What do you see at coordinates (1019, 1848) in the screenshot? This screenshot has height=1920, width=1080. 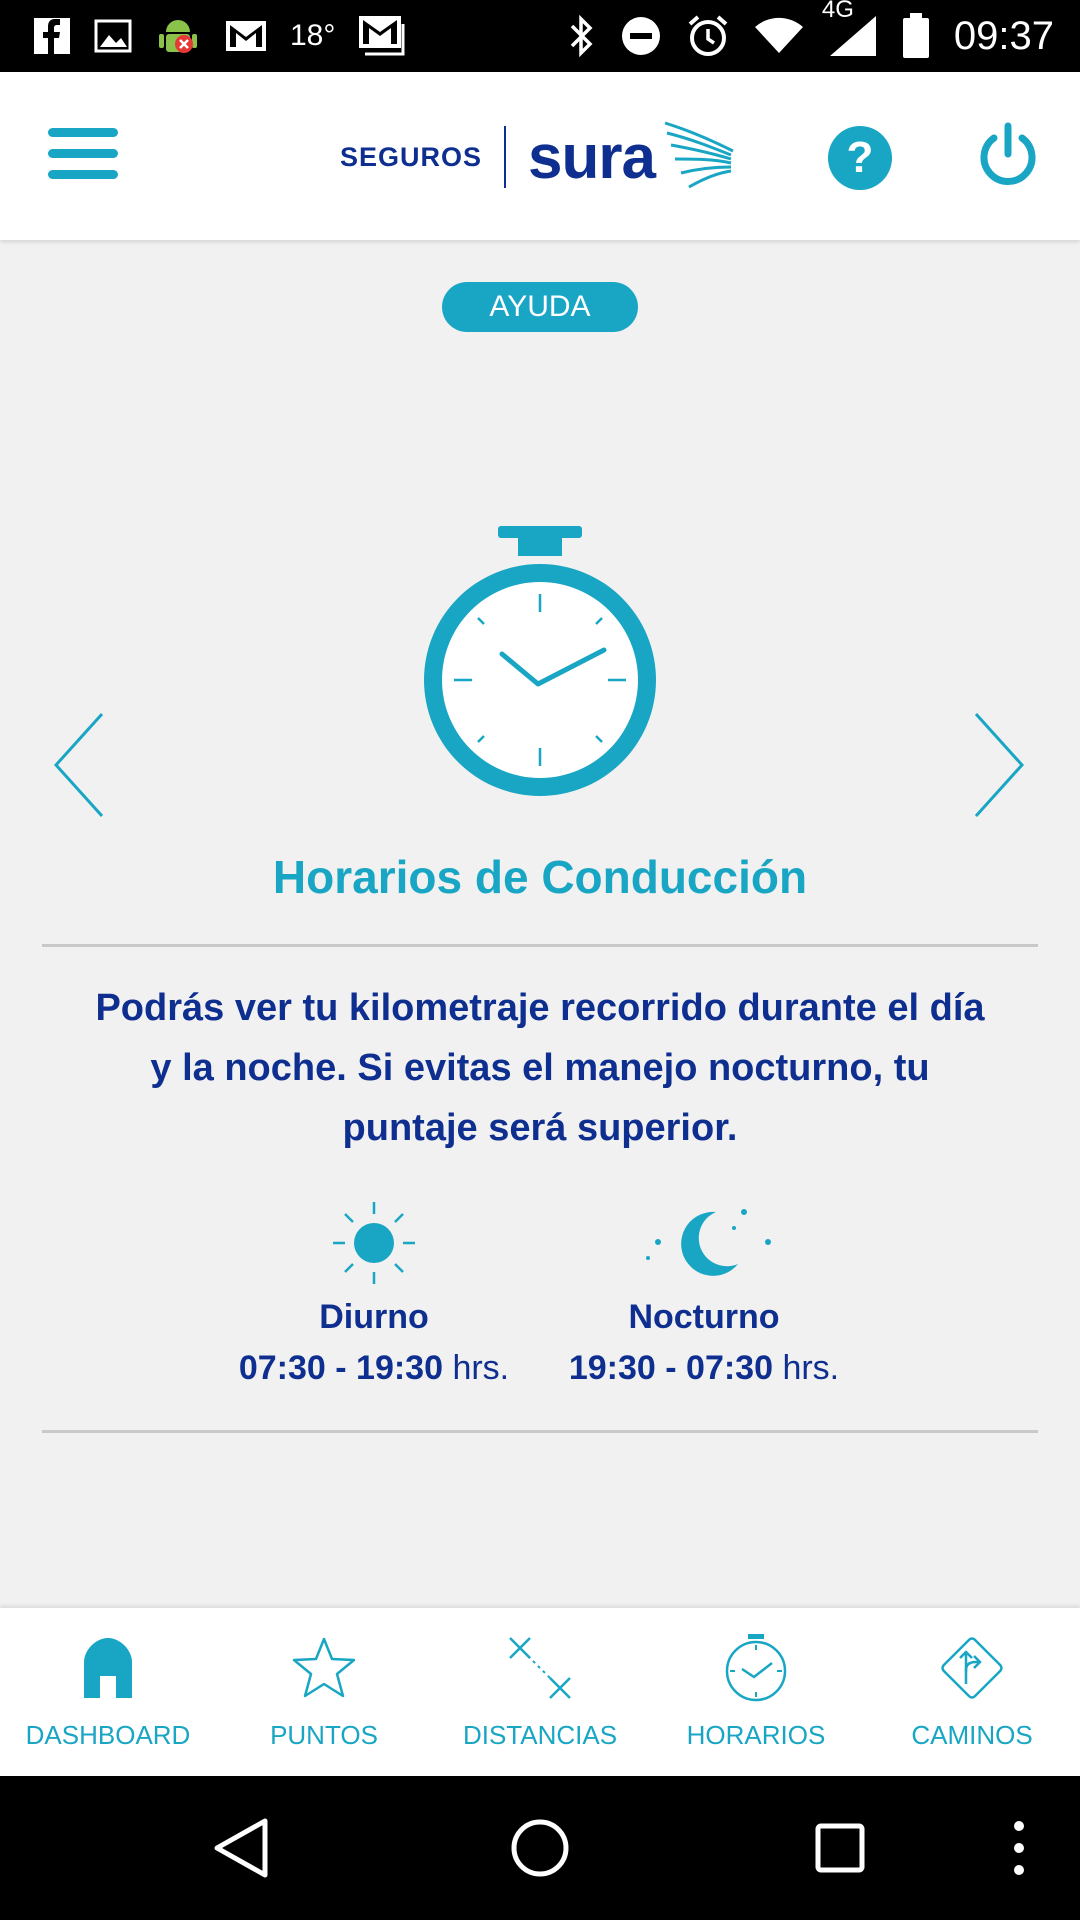 I see `more-options-icon` at bounding box center [1019, 1848].